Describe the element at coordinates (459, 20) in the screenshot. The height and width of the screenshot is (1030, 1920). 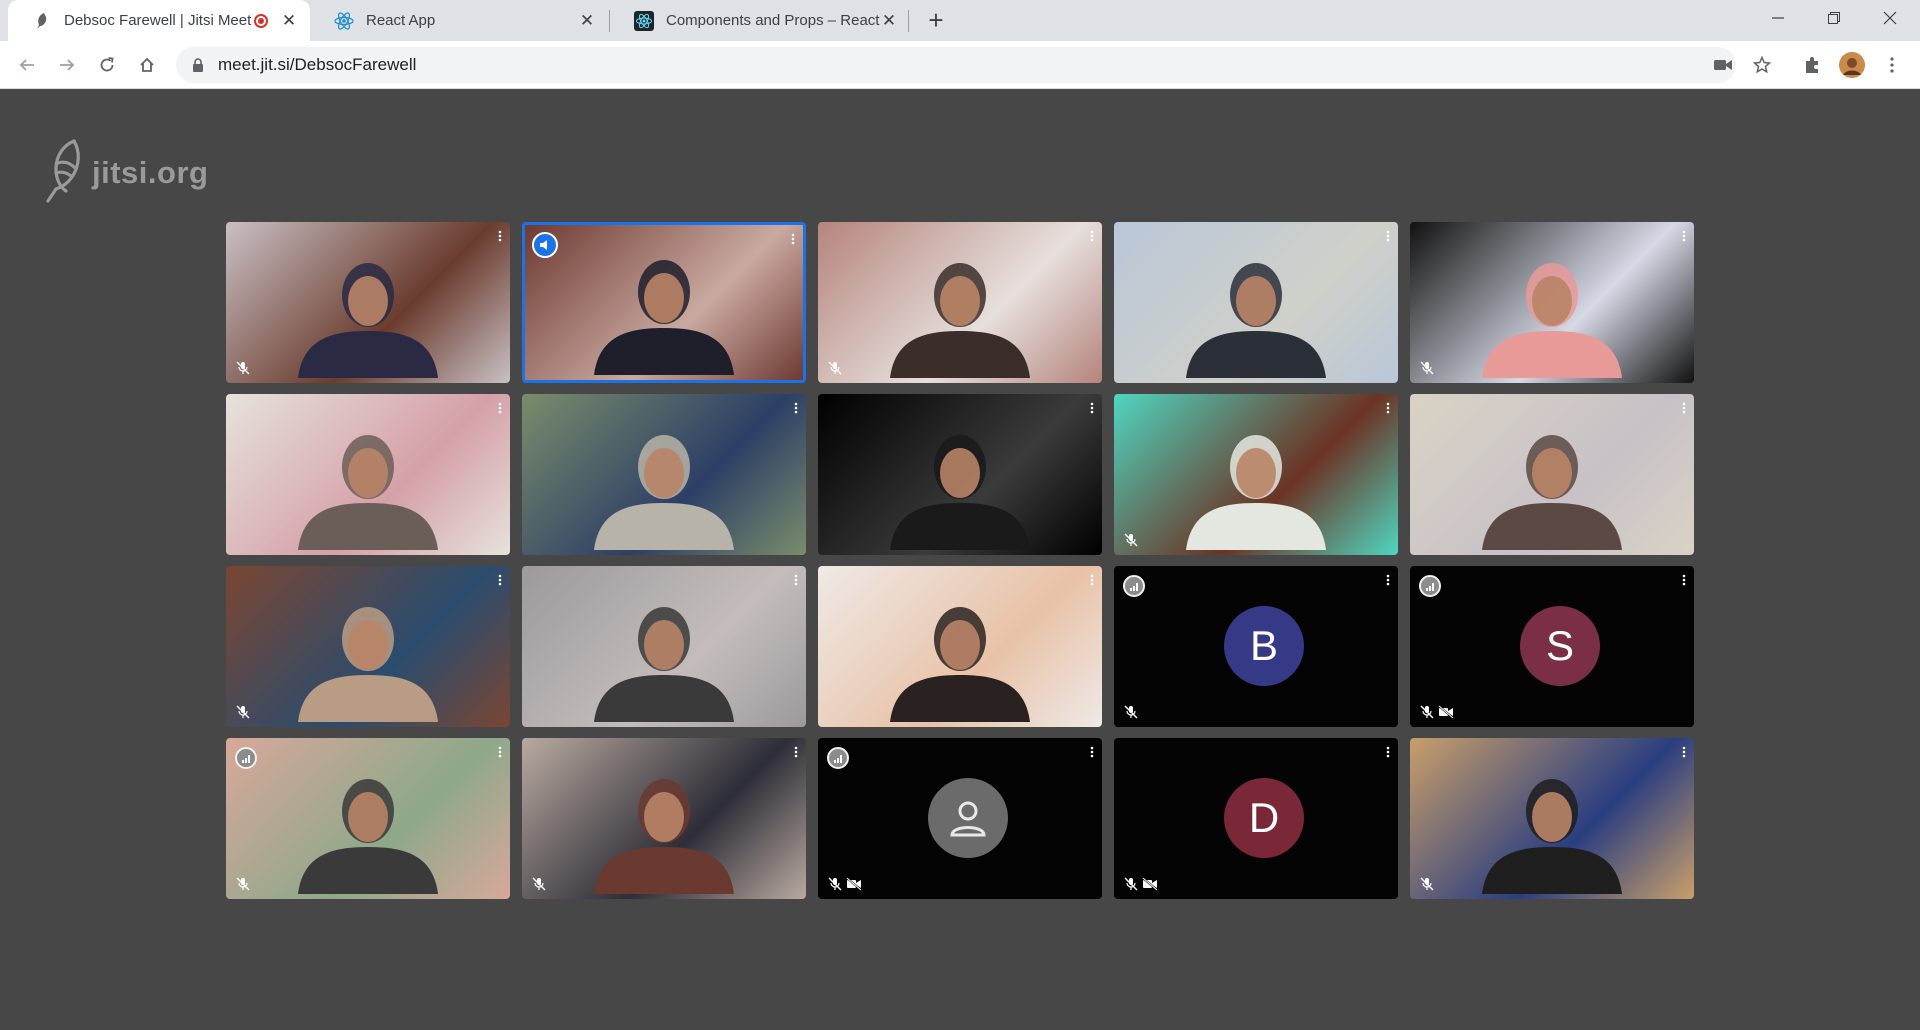
I see `tab-react-app: React App ✕` at that location.